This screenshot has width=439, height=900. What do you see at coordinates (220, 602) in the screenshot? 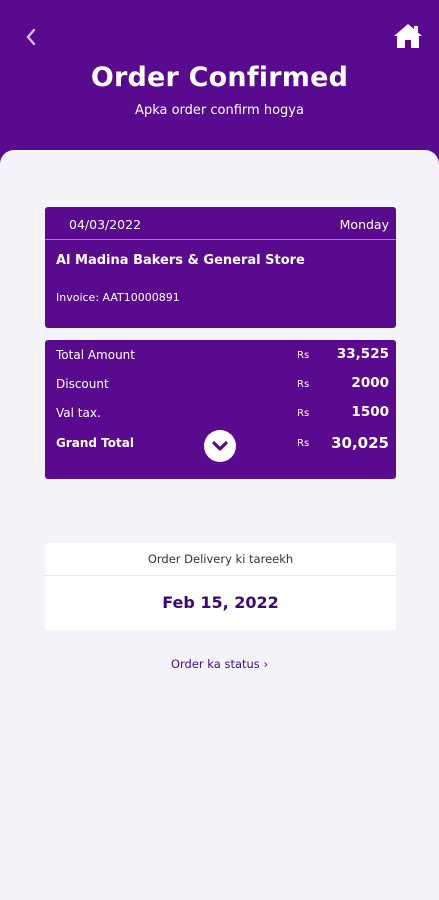
I see `delivery-date-value: Feb 15, 2022` at bounding box center [220, 602].